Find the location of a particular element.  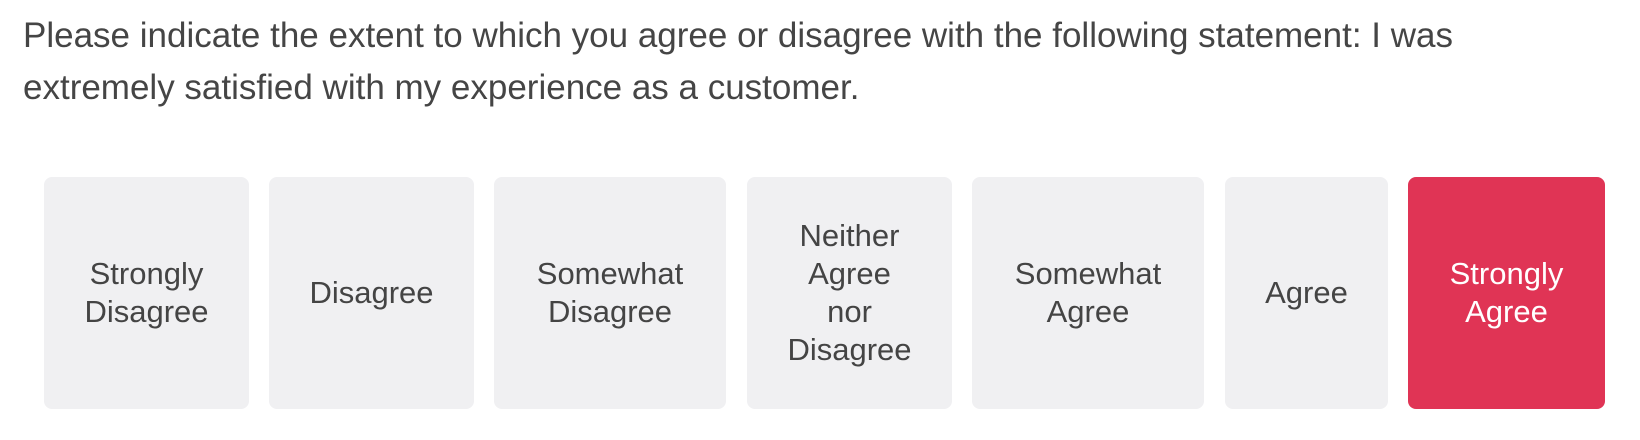

choice-label: Agree is located at coordinates (1306, 292).